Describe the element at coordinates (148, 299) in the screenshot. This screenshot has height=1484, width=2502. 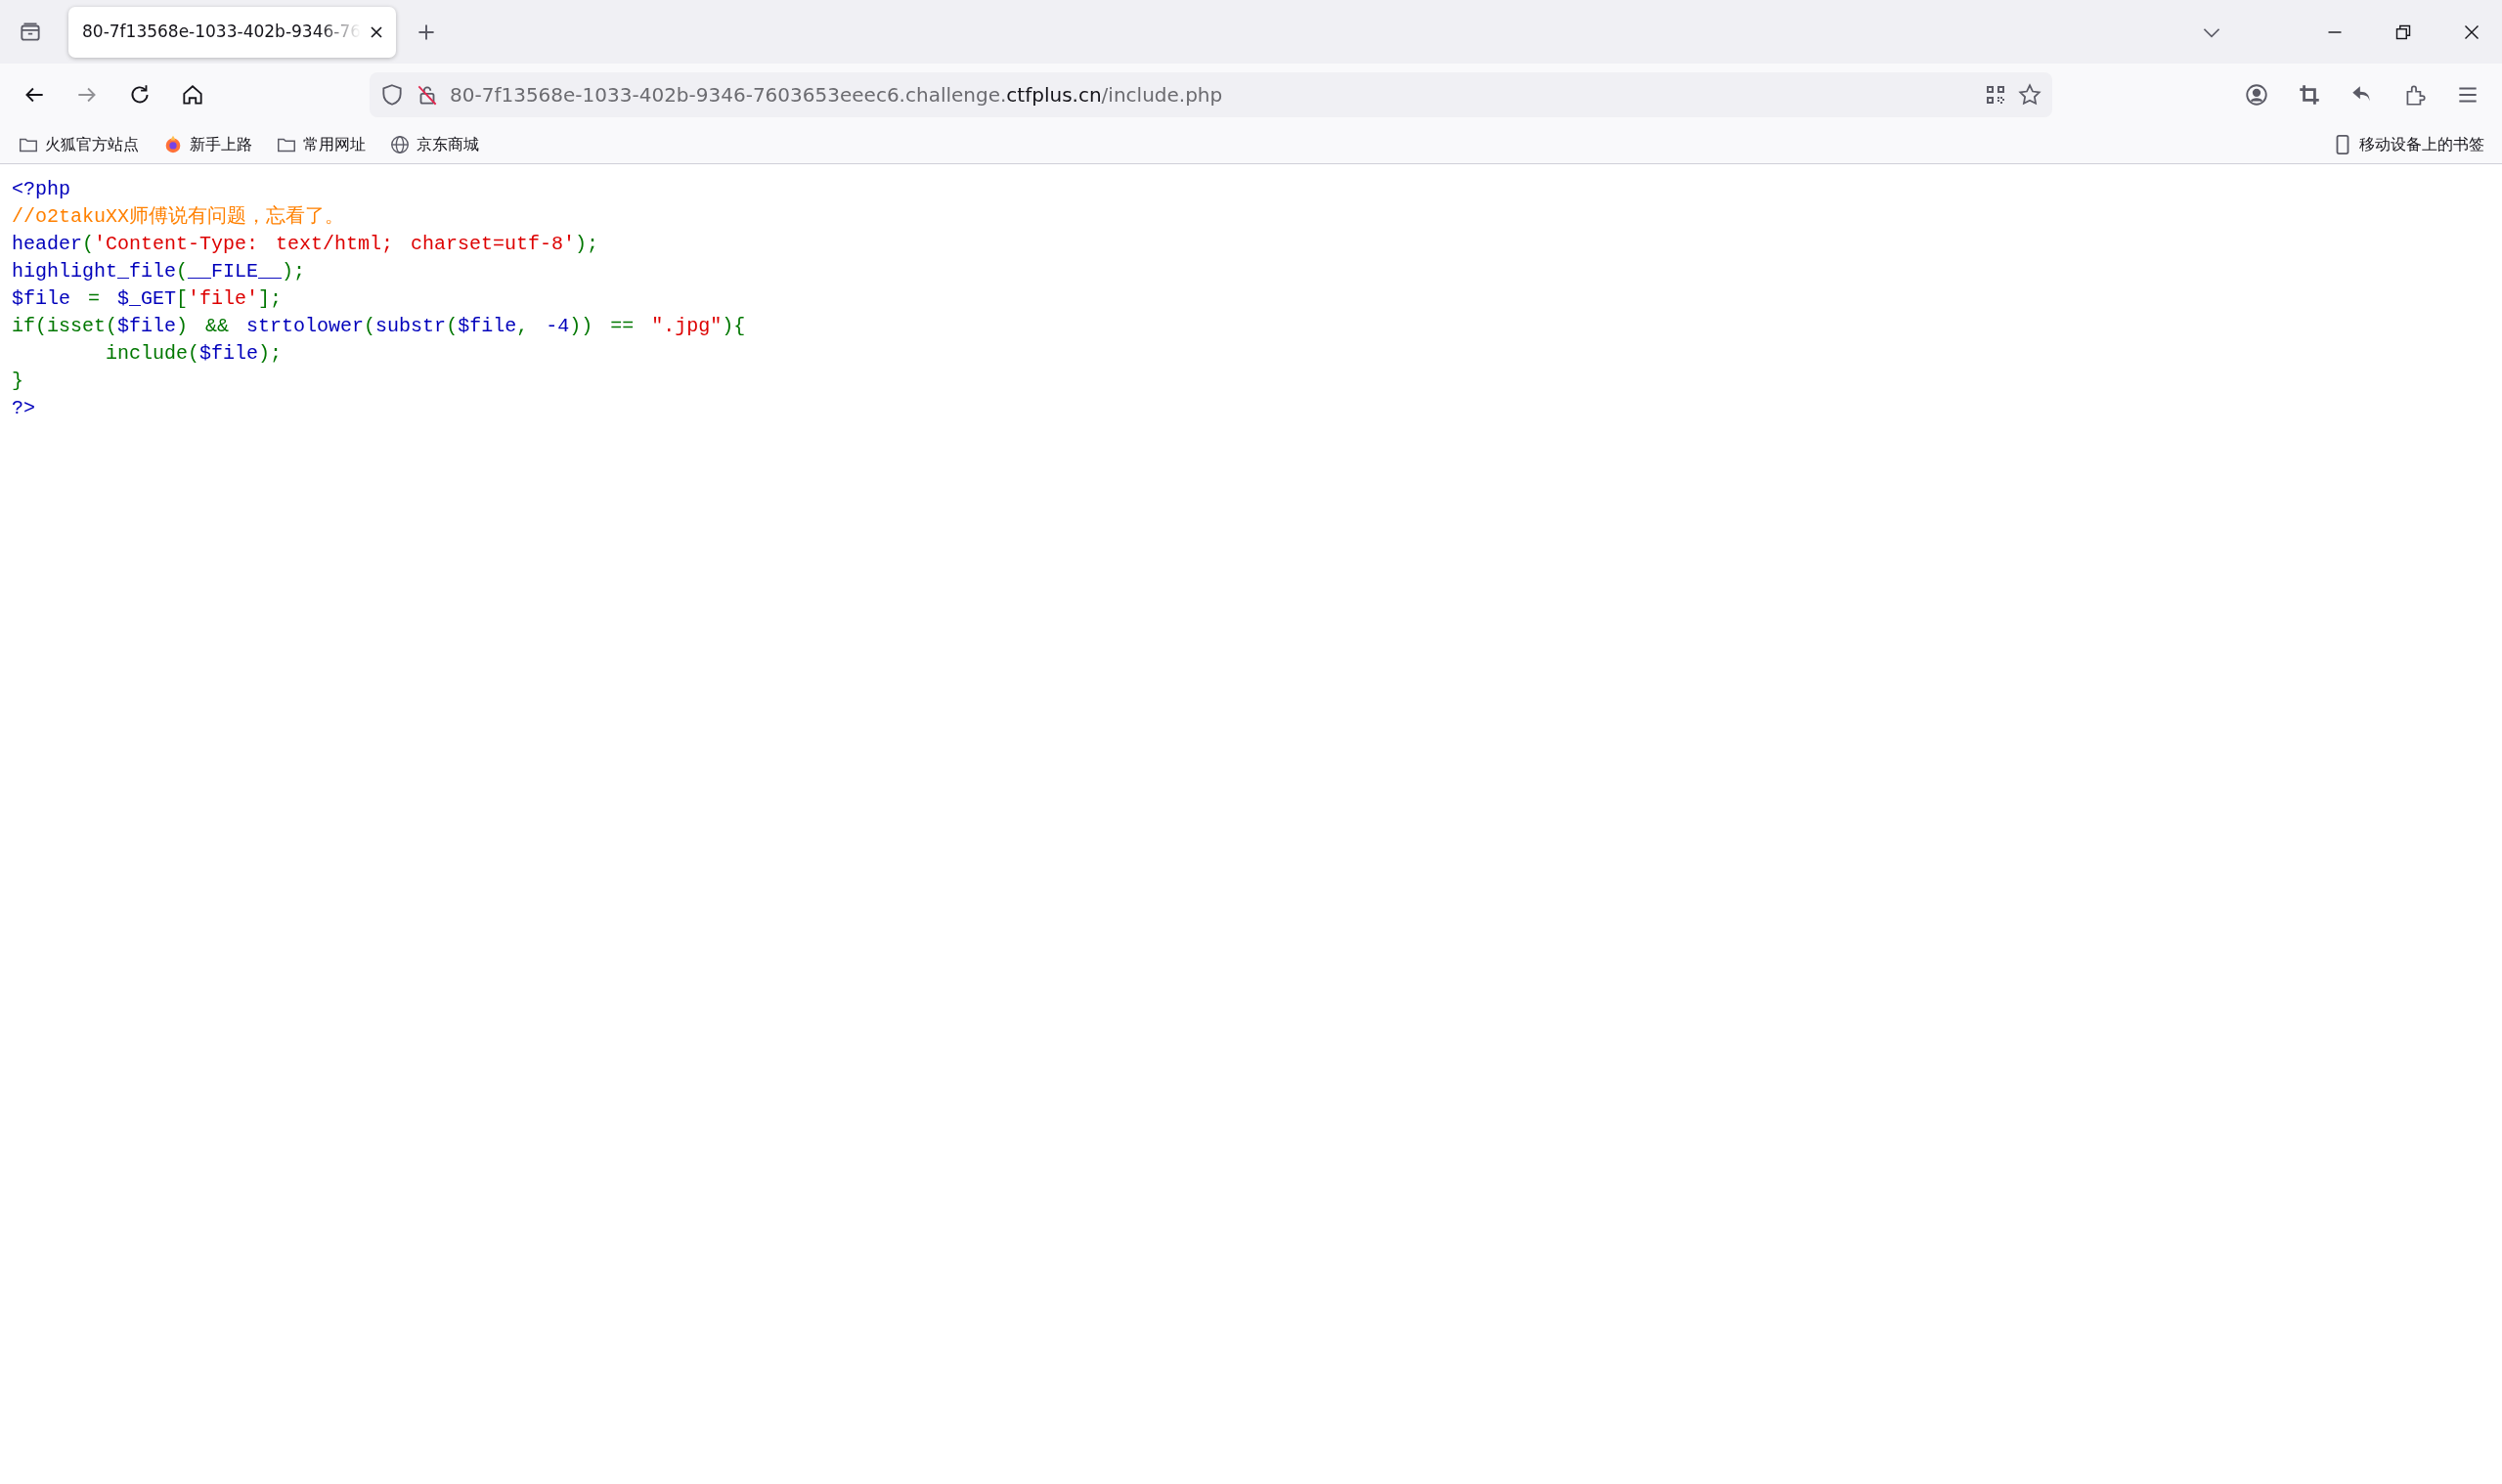
I see `code-line: $file = $_GET['file'];` at that location.